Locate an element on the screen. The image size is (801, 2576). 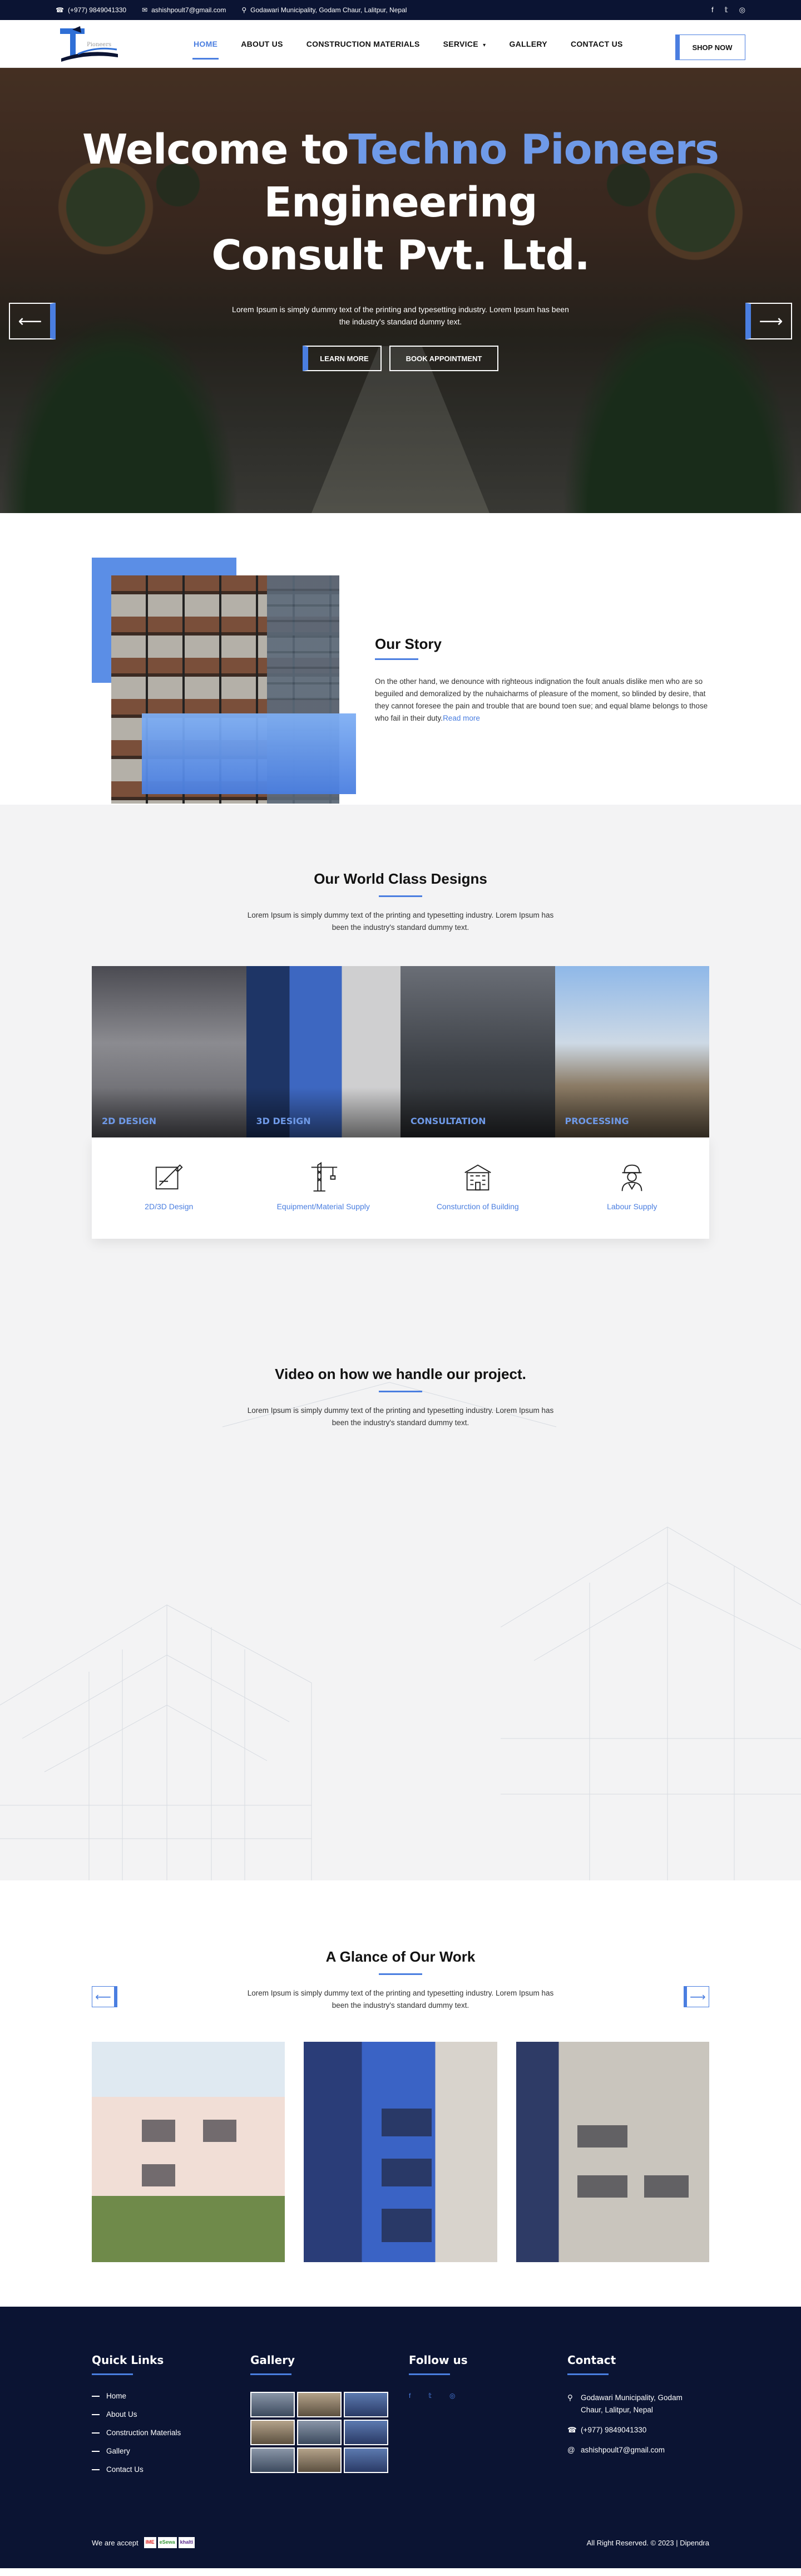
nav-gallery: GALLERY is located at coordinates (528, 44).